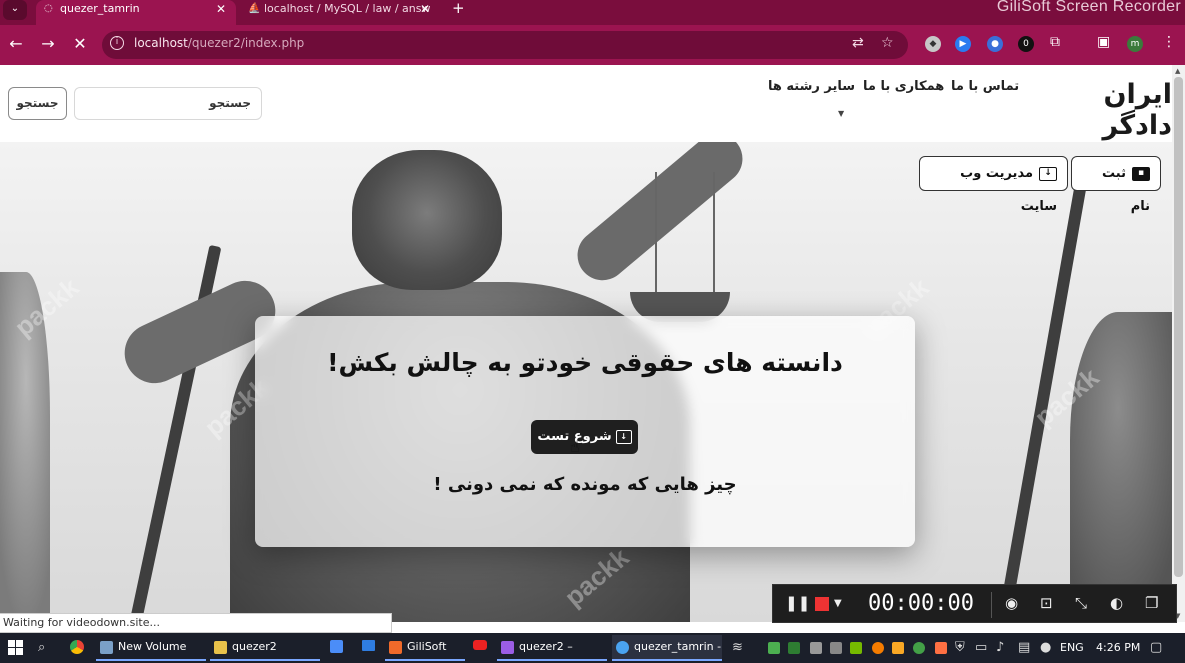 This screenshot has height=663, width=1185. Describe the element at coordinates (811, 86) in the screenshot. I see `nav-other-fields: سایر رشته ها` at that location.